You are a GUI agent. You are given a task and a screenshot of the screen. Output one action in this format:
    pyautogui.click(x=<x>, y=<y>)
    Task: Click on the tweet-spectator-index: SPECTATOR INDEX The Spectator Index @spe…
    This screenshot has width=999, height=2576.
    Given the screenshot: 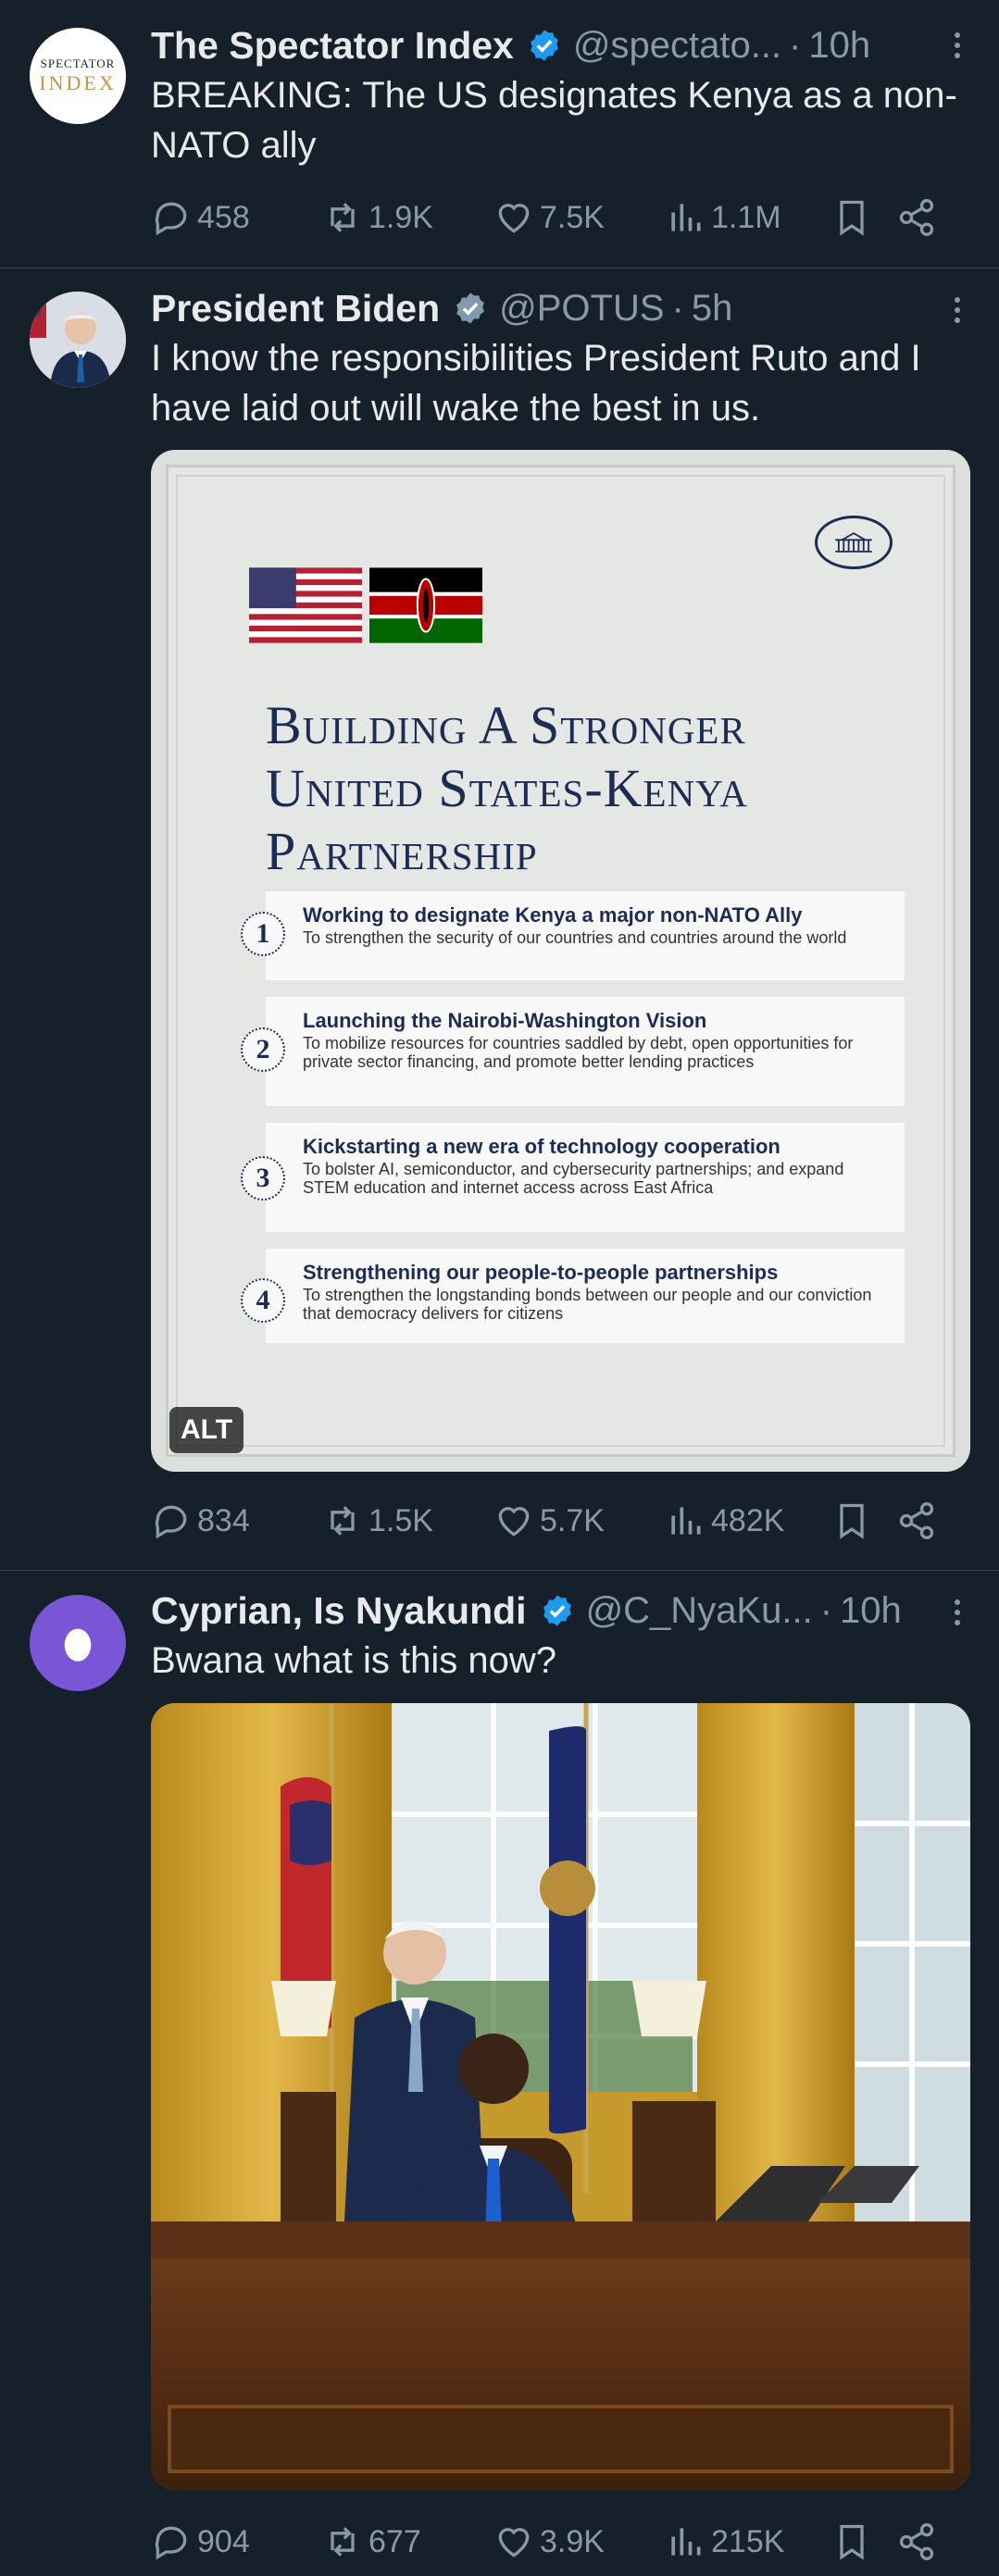 What is the action you would take?
    pyautogui.click(x=499, y=134)
    